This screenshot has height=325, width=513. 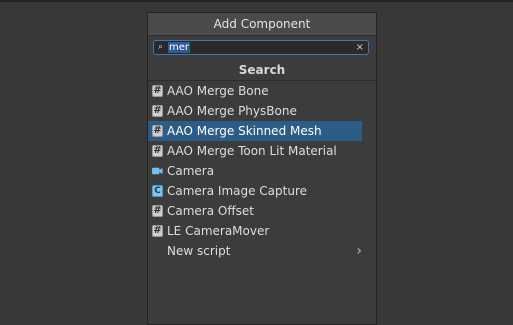 What do you see at coordinates (161, 47) in the screenshot?
I see `search-icon: ⌕` at bounding box center [161, 47].